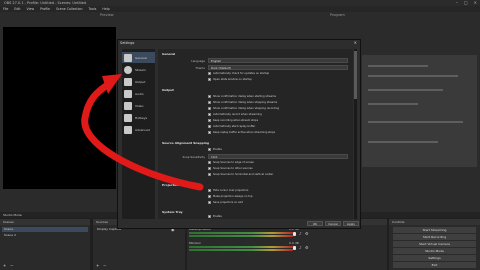 This screenshot has height=270, width=480. What do you see at coordinates (294, 243) in the screenshot?
I see `mixer-channel-db: 0.0 dB` at bounding box center [294, 243].